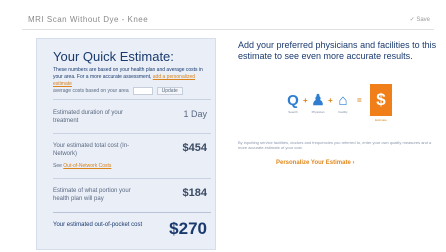  Describe the element at coordinates (188, 228) in the screenshot. I see `out-of-pocket-value: $270` at that location.